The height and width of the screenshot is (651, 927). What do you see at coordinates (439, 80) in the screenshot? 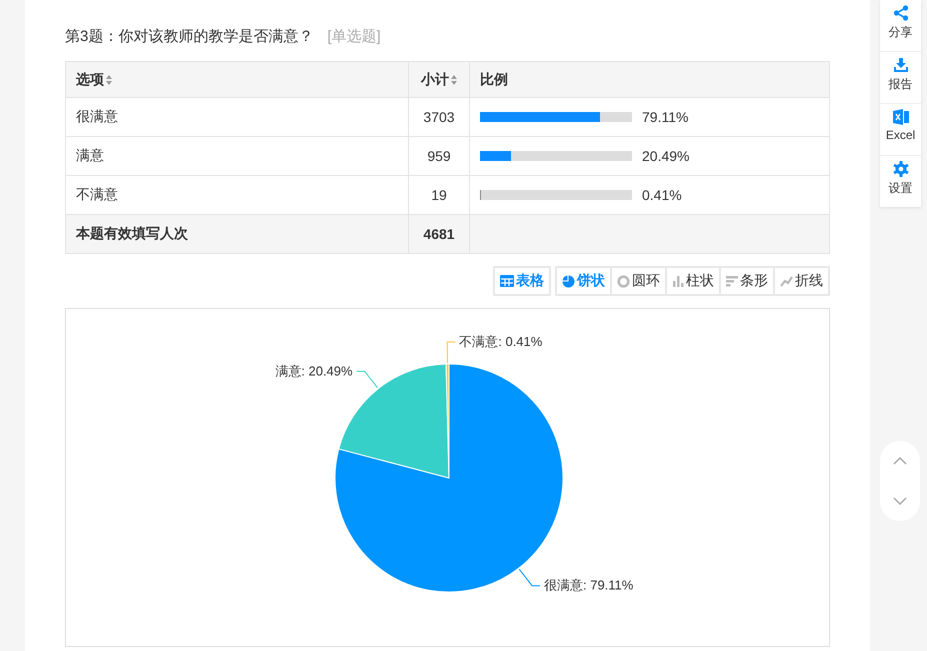
I see `column-header: 小计` at bounding box center [439, 80].